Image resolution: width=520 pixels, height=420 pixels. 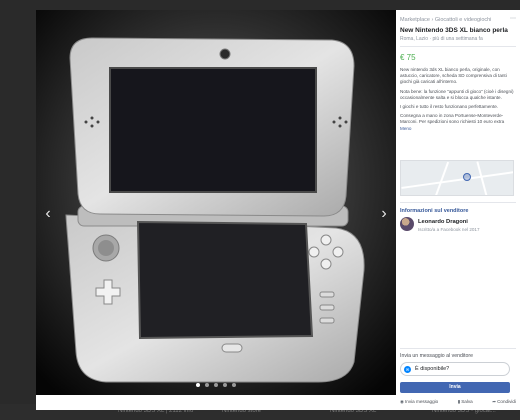 I want to click on listing-title: New Nintendo 3DS XL bianco perla, so click(x=454, y=30).